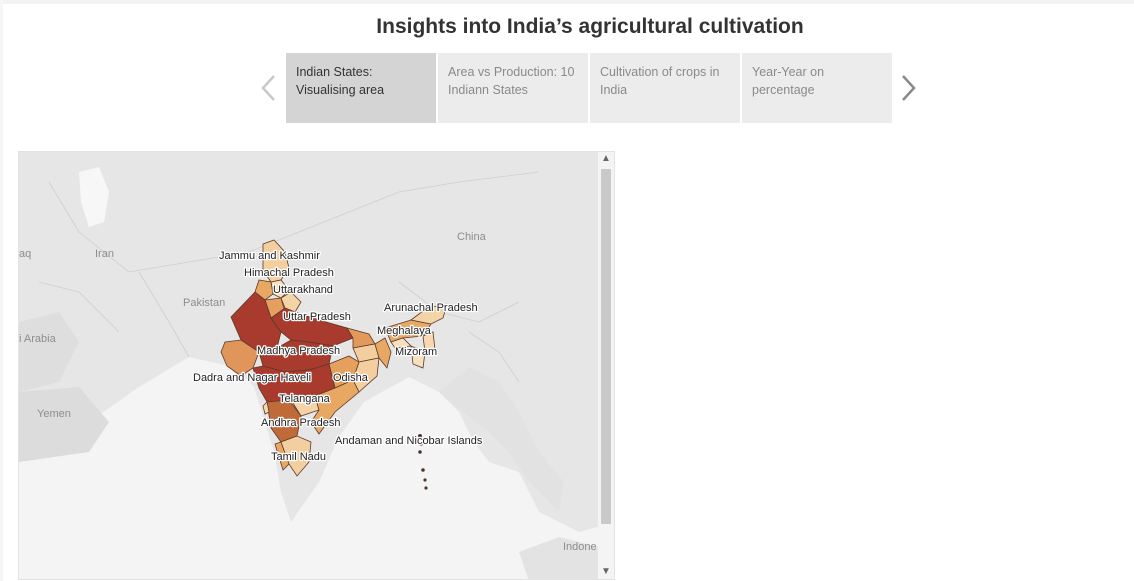 This screenshot has width=1134, height=581. Describe the element at coordinates (404, 331) in the screenshot. I see `state-label-meghalaya: Meghalaya` at that location.